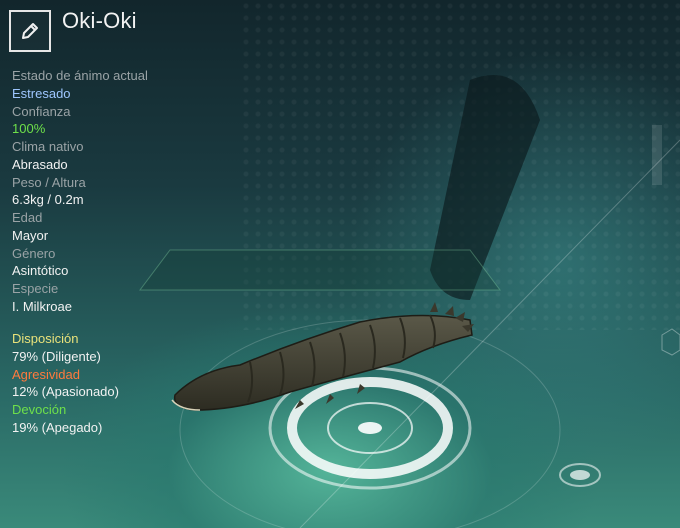 Image resolution: width=680 pixels, height=528 pixels. Describe the element at coordinates (122, 85) in the screenshot. I see `stat-mood: Estado de ánimo actual Estresado` at that location.